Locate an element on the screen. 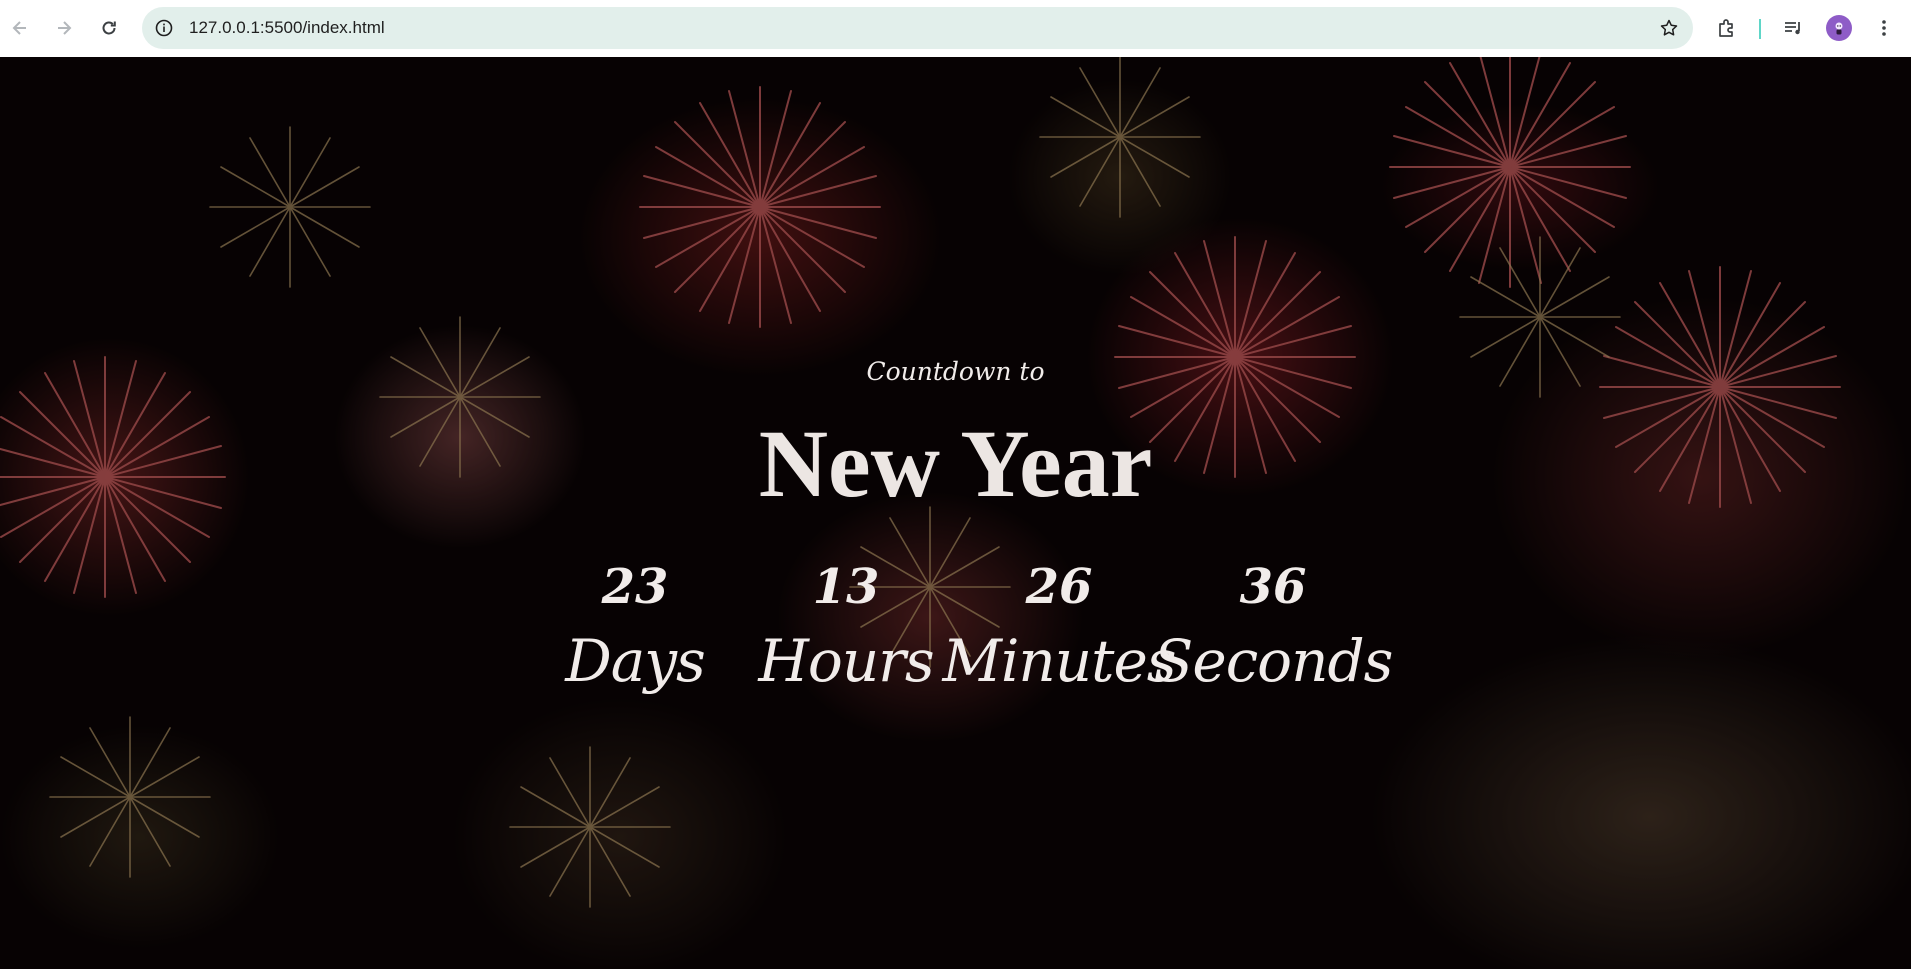 Image resolution: width=1911 pixels, height=969 pixels. minutes-value: 26 is located at coordinates (1059, 587).